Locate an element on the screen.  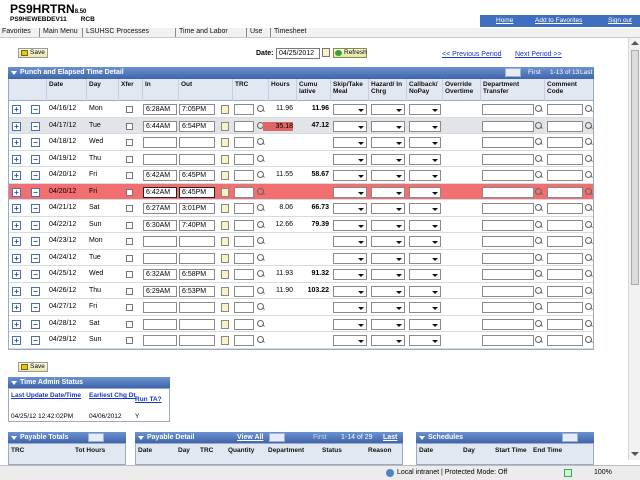
in-time-input: 6:42AM is located at coordinates (160, 175).